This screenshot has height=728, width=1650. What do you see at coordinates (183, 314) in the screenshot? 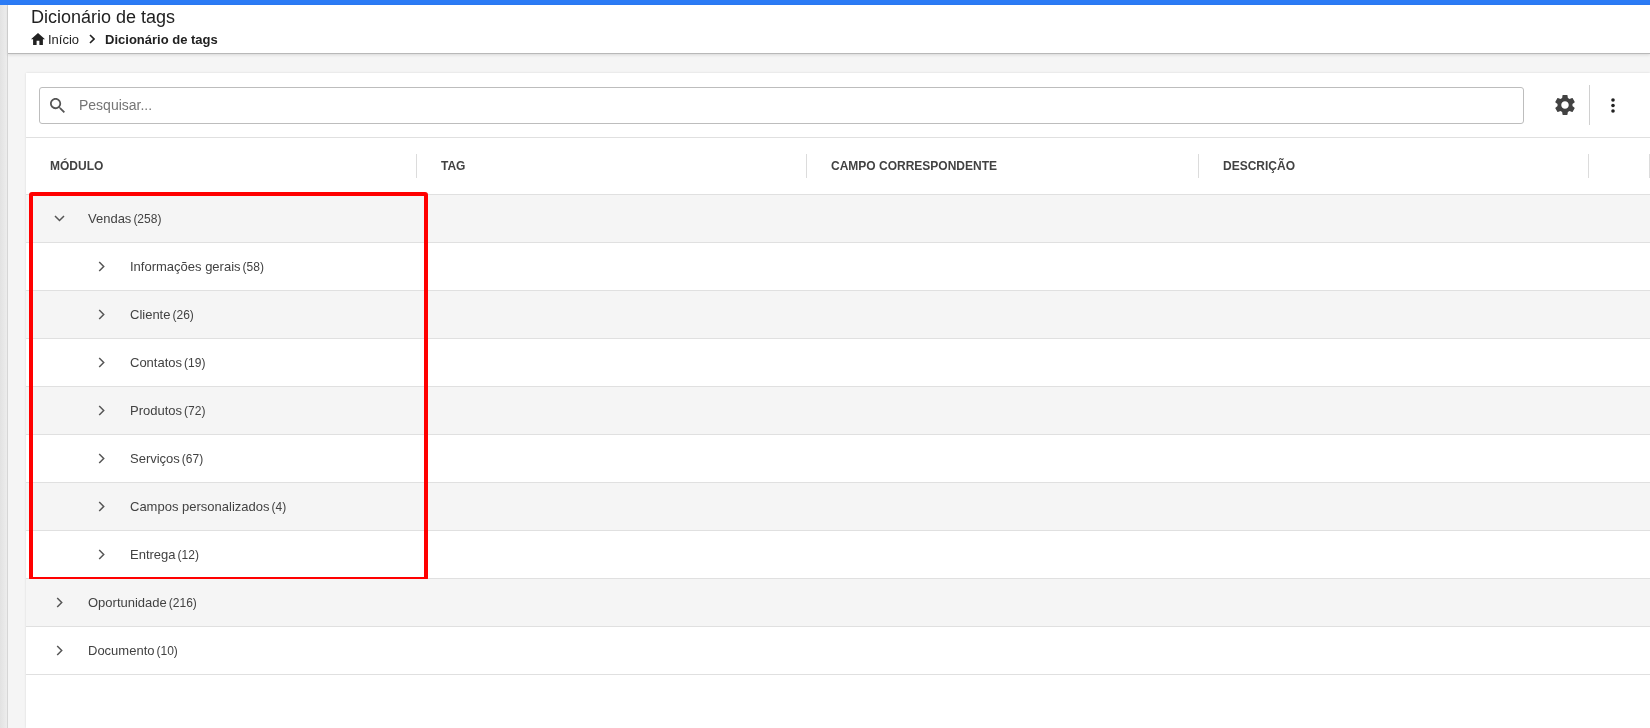
I see `row-count: (26)` at bounding box center [183, 314].